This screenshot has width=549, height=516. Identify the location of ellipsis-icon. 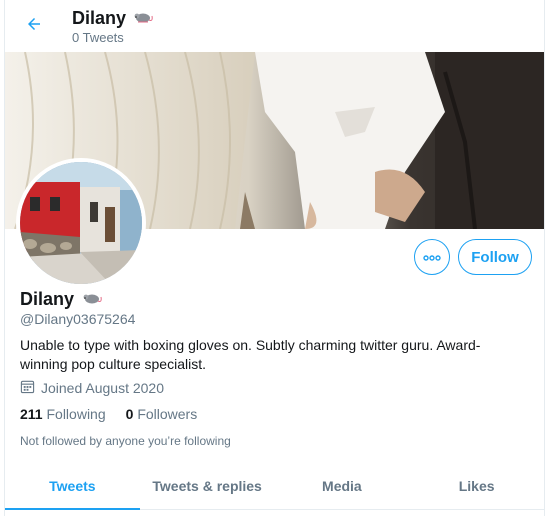
(432, 257).